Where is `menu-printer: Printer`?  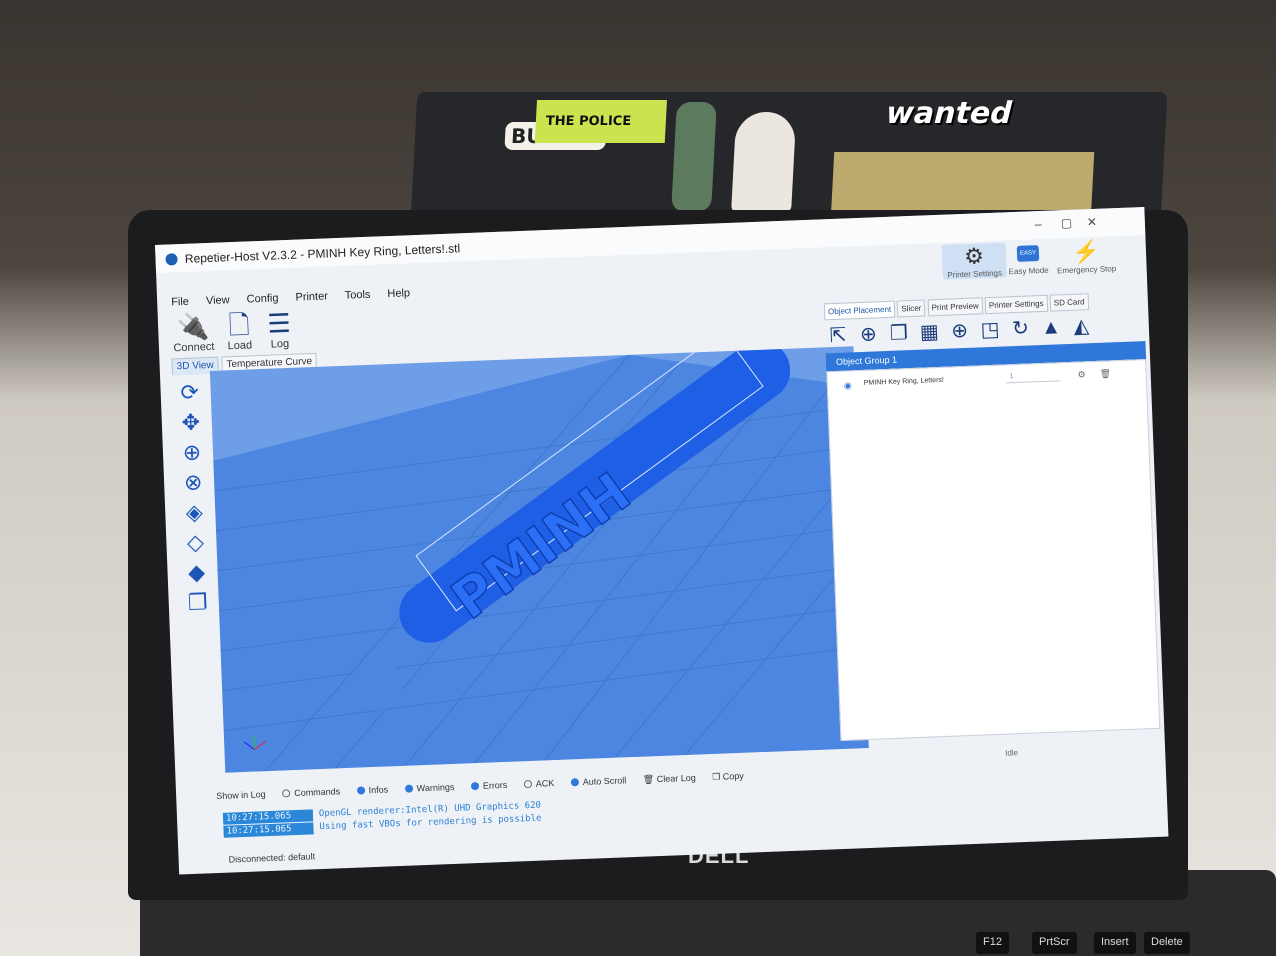
menu-printer: Printer is located at coordinates (311, 296).